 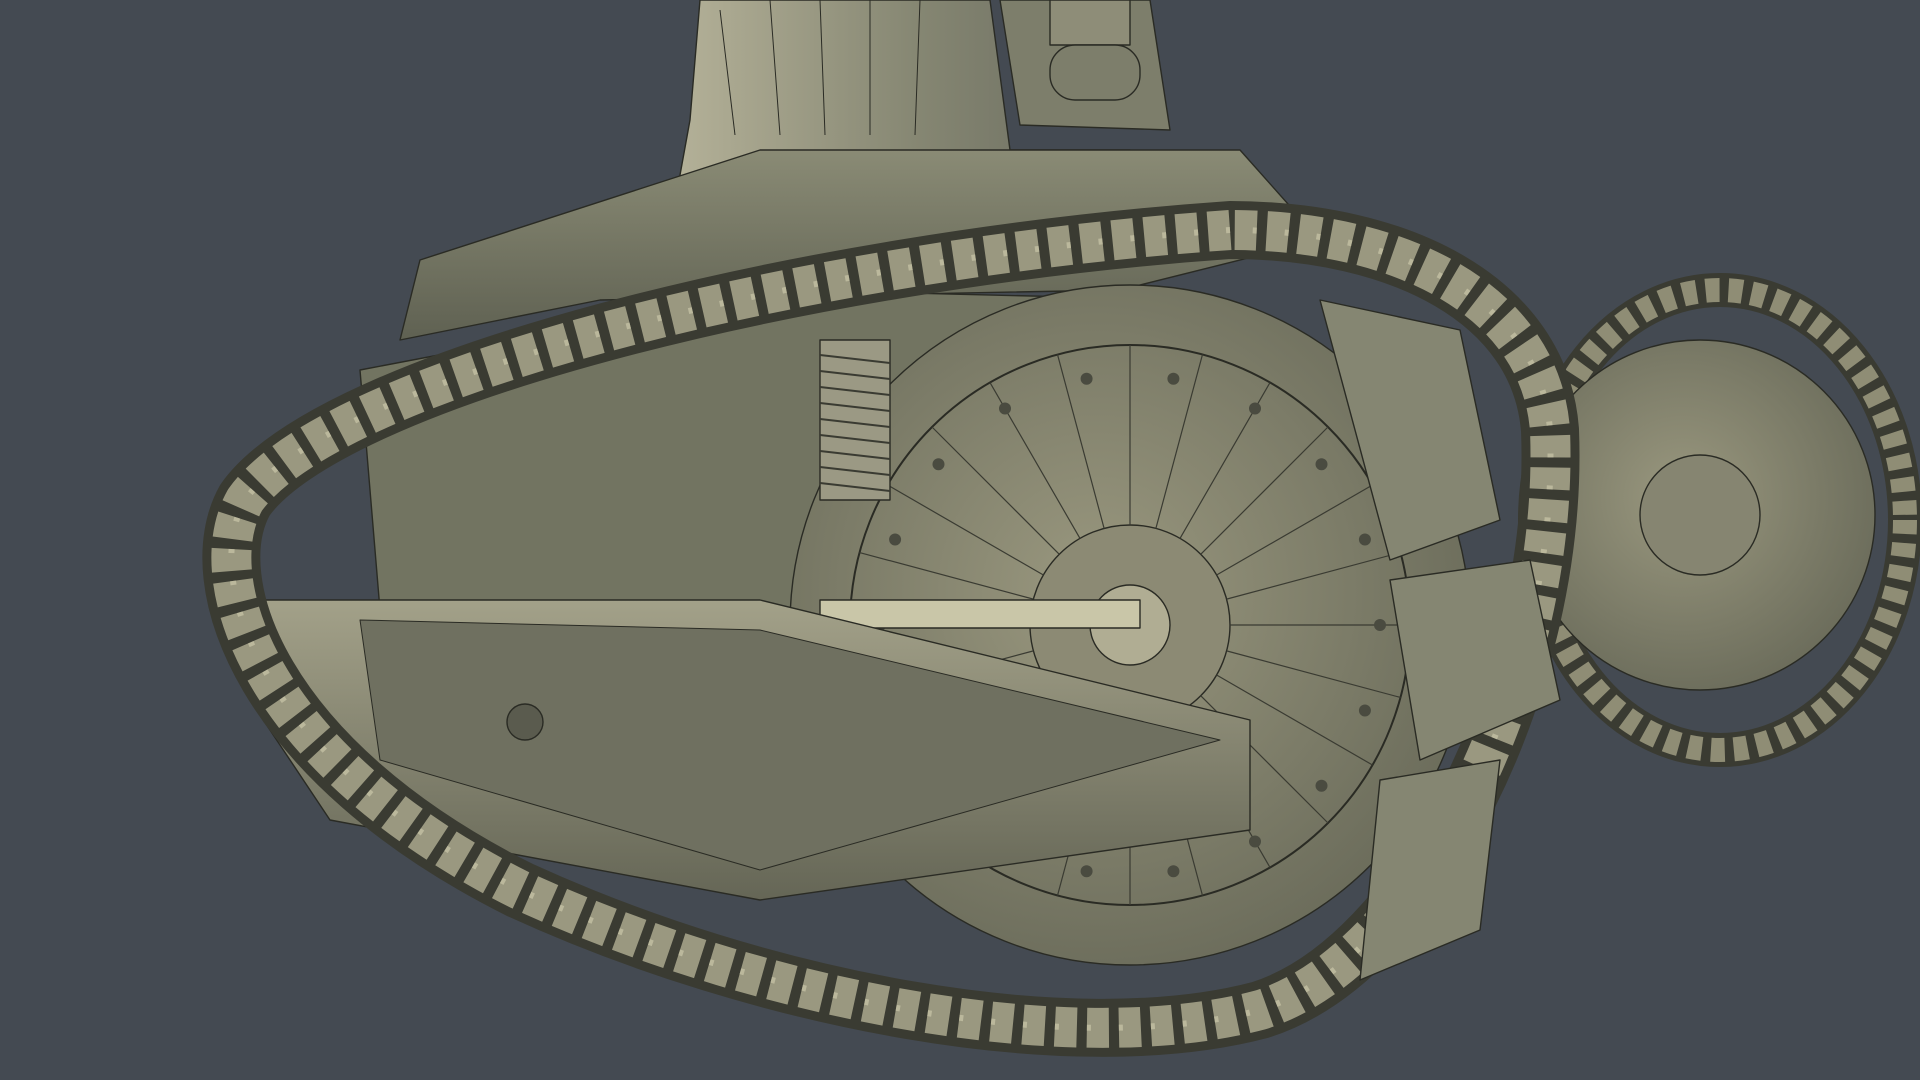 I want to click on axle, so click(x=980, y=614).